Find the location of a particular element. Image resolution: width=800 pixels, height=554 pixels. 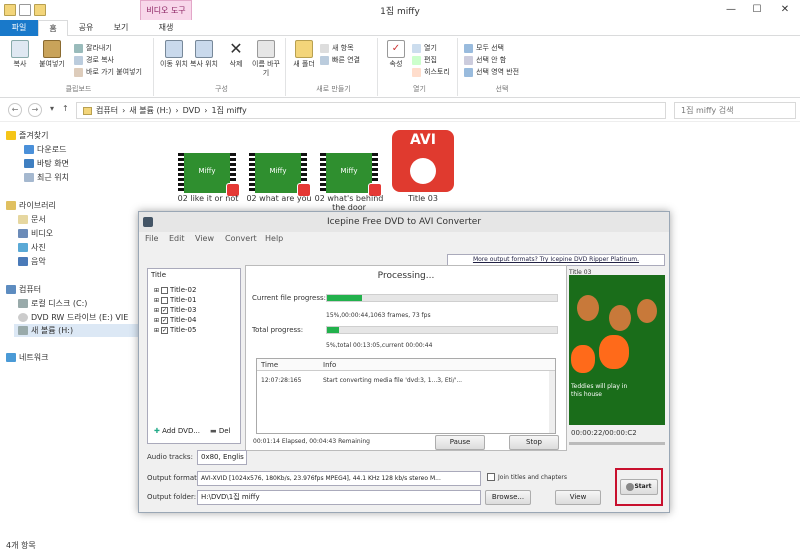

new-item-button: 새 항목 is located at coordinates (337, 48).